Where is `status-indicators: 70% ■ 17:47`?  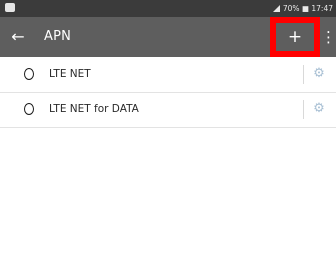 status-indicators: 70% ■ 17:47 is located at coordinates (302, 8).